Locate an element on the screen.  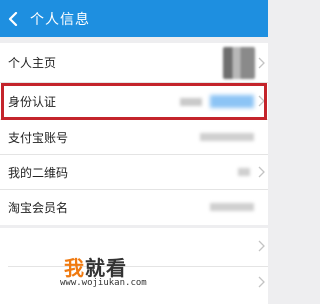
chevron-left-icon is located at coordinates (13, 18).